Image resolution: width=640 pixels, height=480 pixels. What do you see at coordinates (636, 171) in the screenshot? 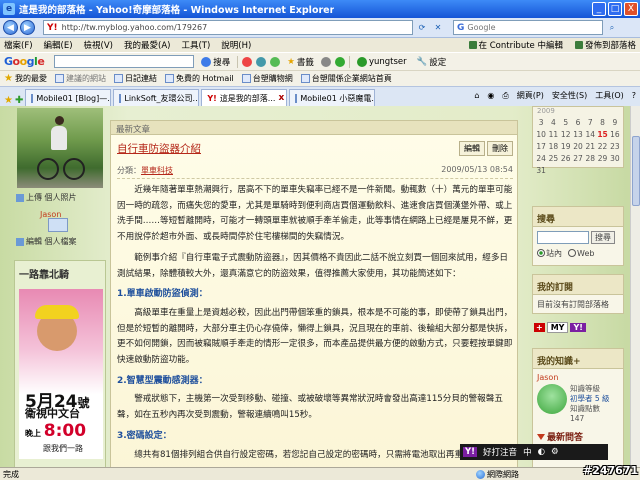
I see `scrollbar-thumb` at bounding box center [636, 171].